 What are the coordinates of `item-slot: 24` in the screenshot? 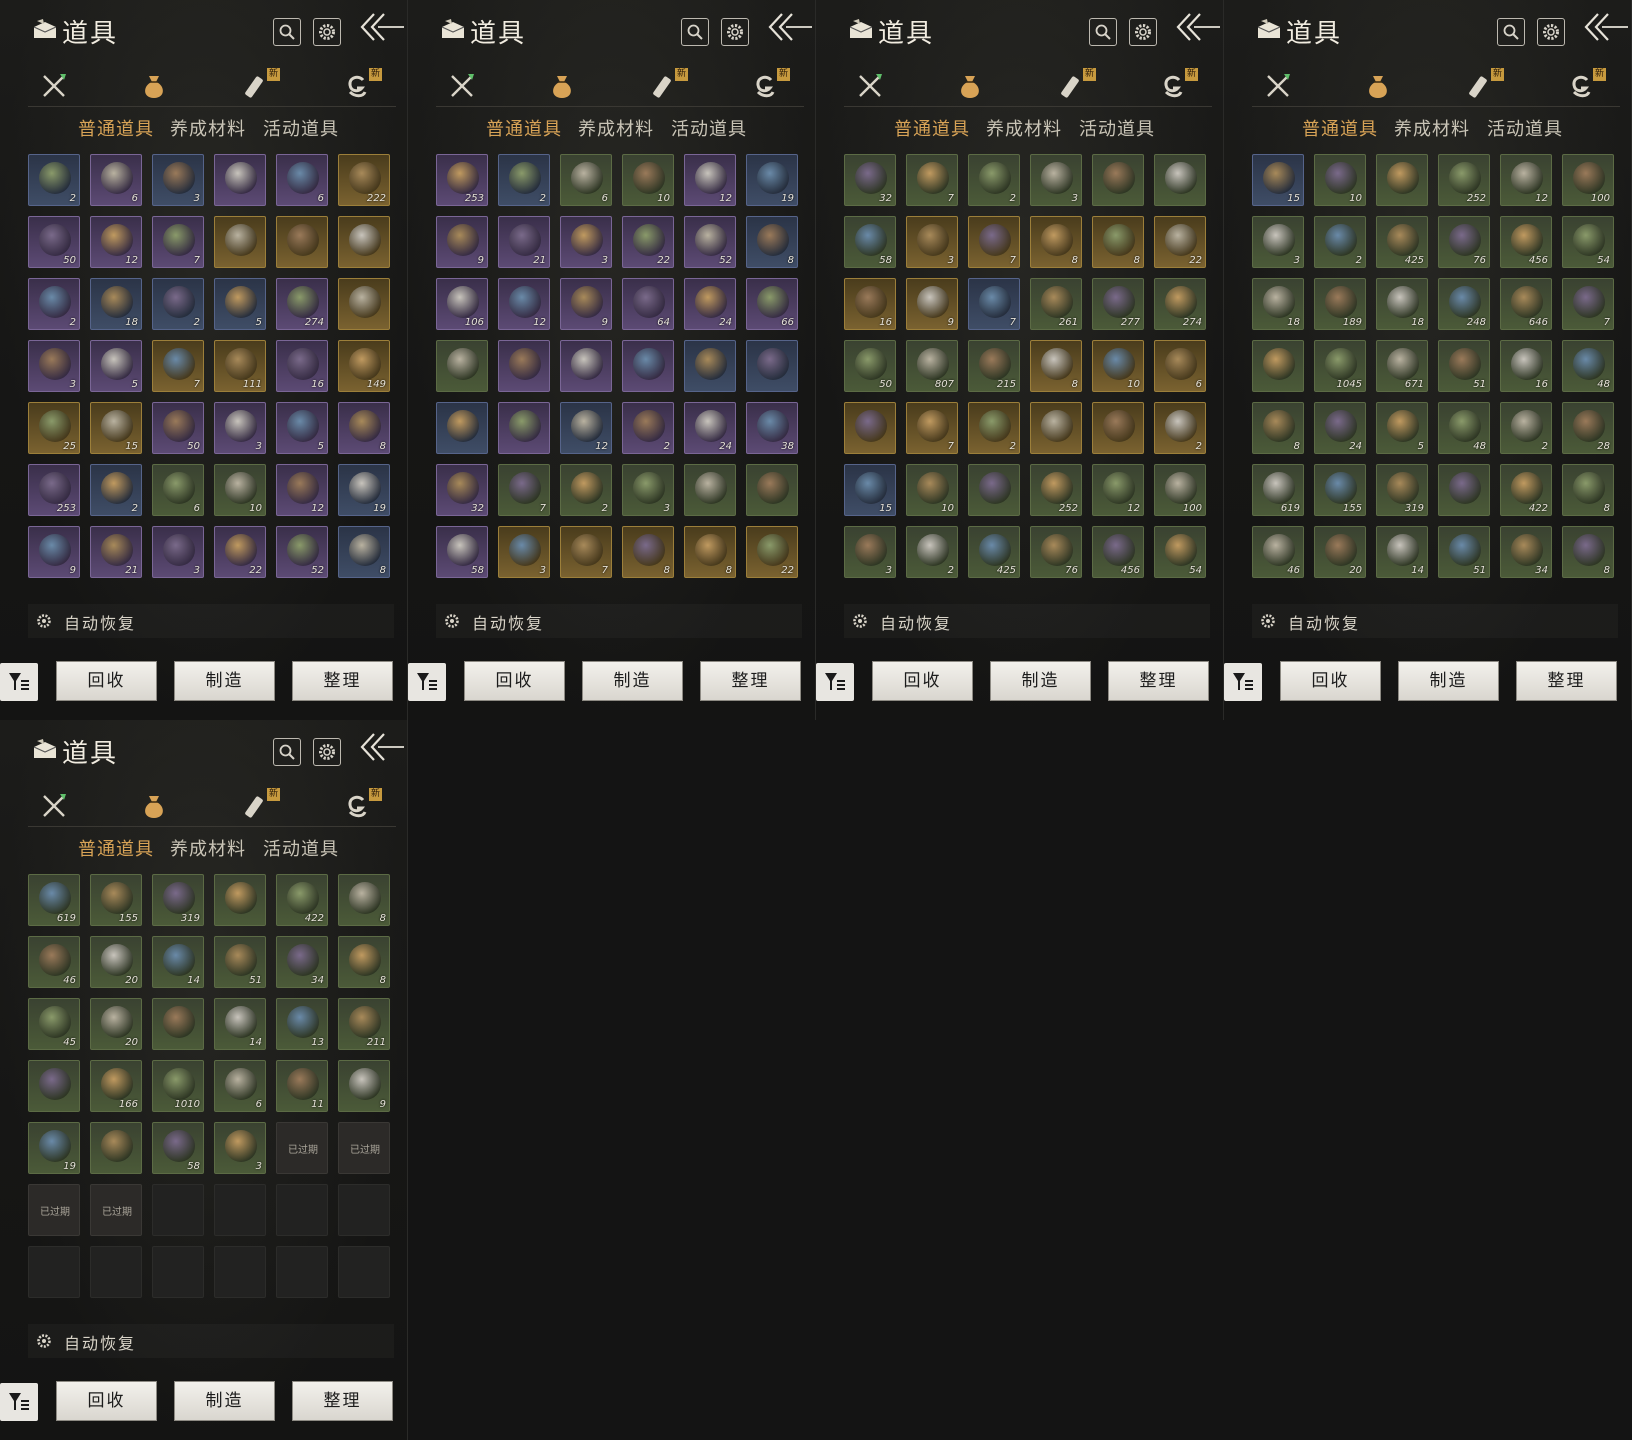 It's located at (710, 304).